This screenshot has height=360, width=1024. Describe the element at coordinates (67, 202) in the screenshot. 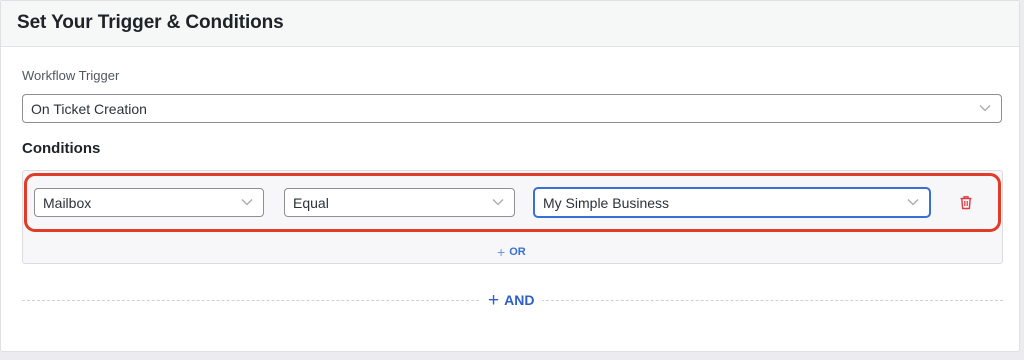

I see `condition-field-value: Mailbox` at that location.